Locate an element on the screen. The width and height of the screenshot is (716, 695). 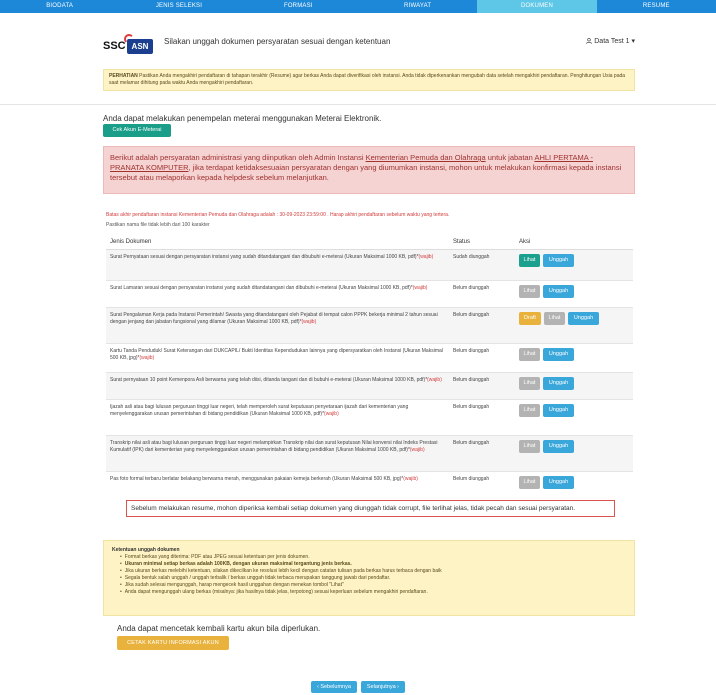
notice-label: PERHATIAN is located at coordinates (123, 76).